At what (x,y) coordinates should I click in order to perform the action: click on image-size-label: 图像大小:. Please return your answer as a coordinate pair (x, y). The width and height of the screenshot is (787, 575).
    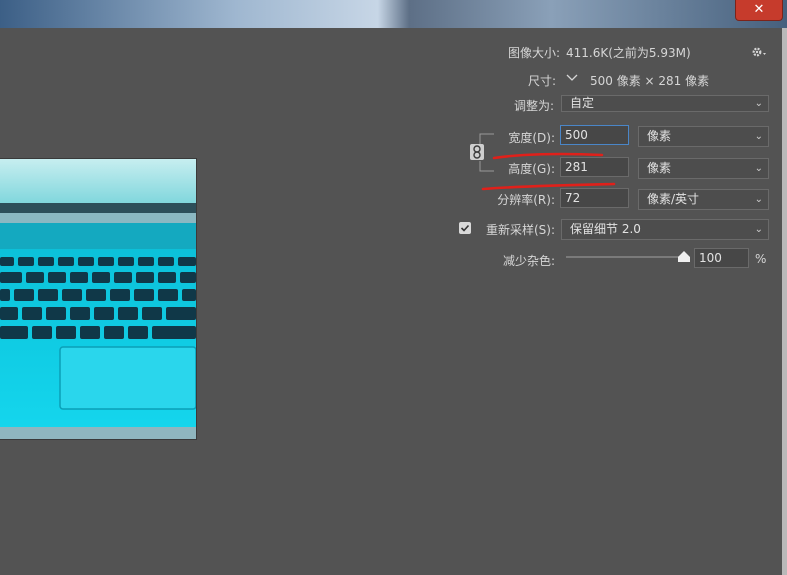
    Looking at the image, I should click on (533, 53).